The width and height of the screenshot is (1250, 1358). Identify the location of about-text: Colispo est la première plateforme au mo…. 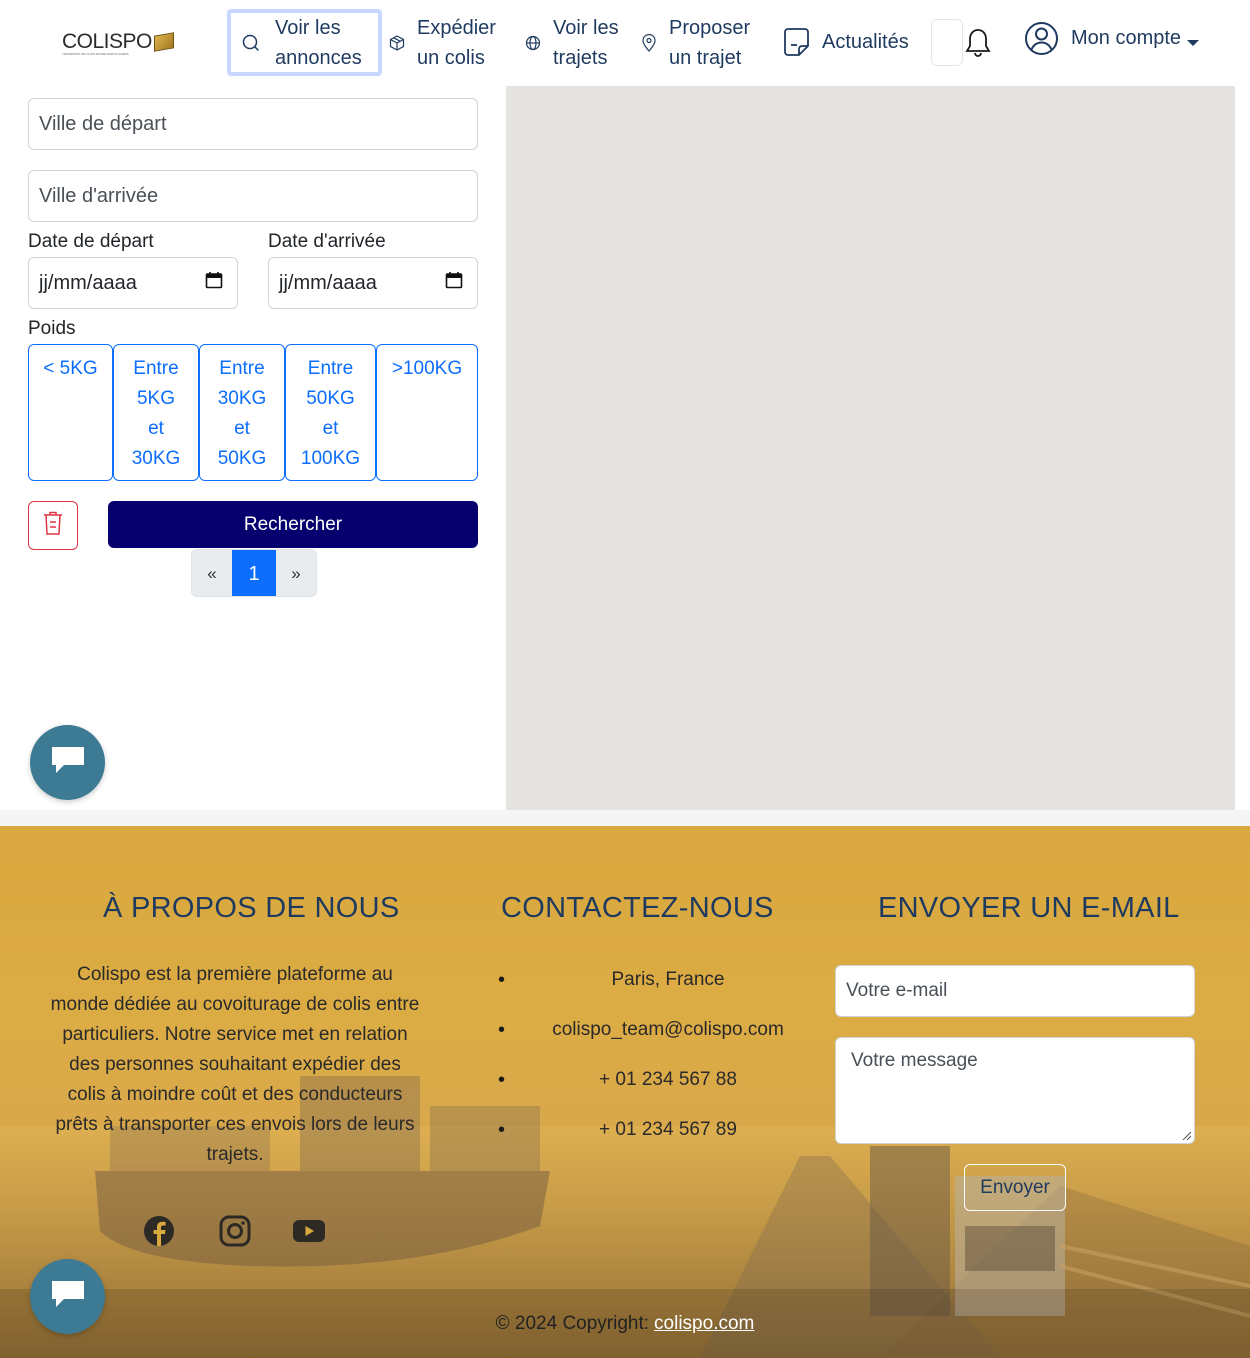
(235, 1064).